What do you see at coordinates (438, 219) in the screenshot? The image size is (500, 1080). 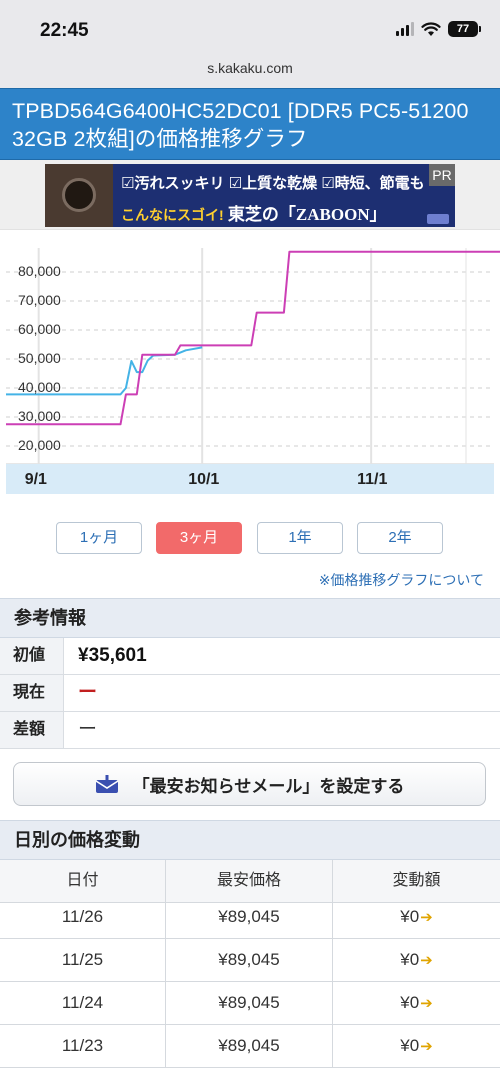 I see `ad-sponsor-logo` at bounding box center [438, 219].